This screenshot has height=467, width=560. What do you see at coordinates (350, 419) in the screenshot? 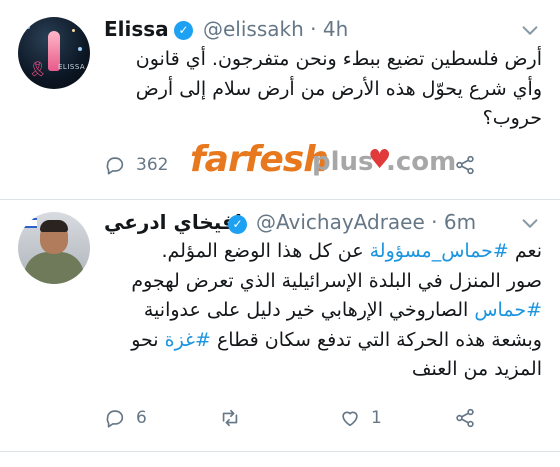
I see `like-icon` at bounding box center [350, 419].